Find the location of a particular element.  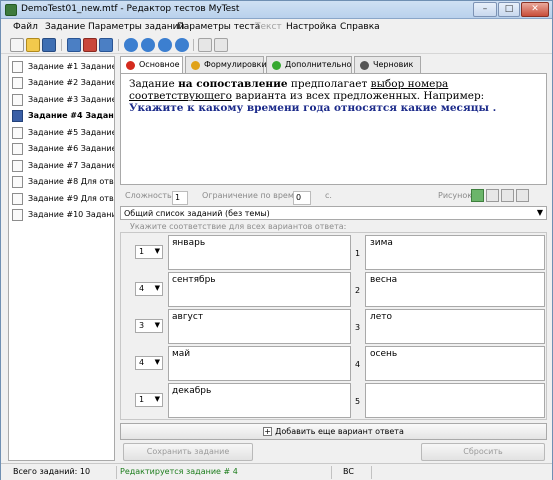

arrow-up-first-icon is located at coordinates (131, 45).